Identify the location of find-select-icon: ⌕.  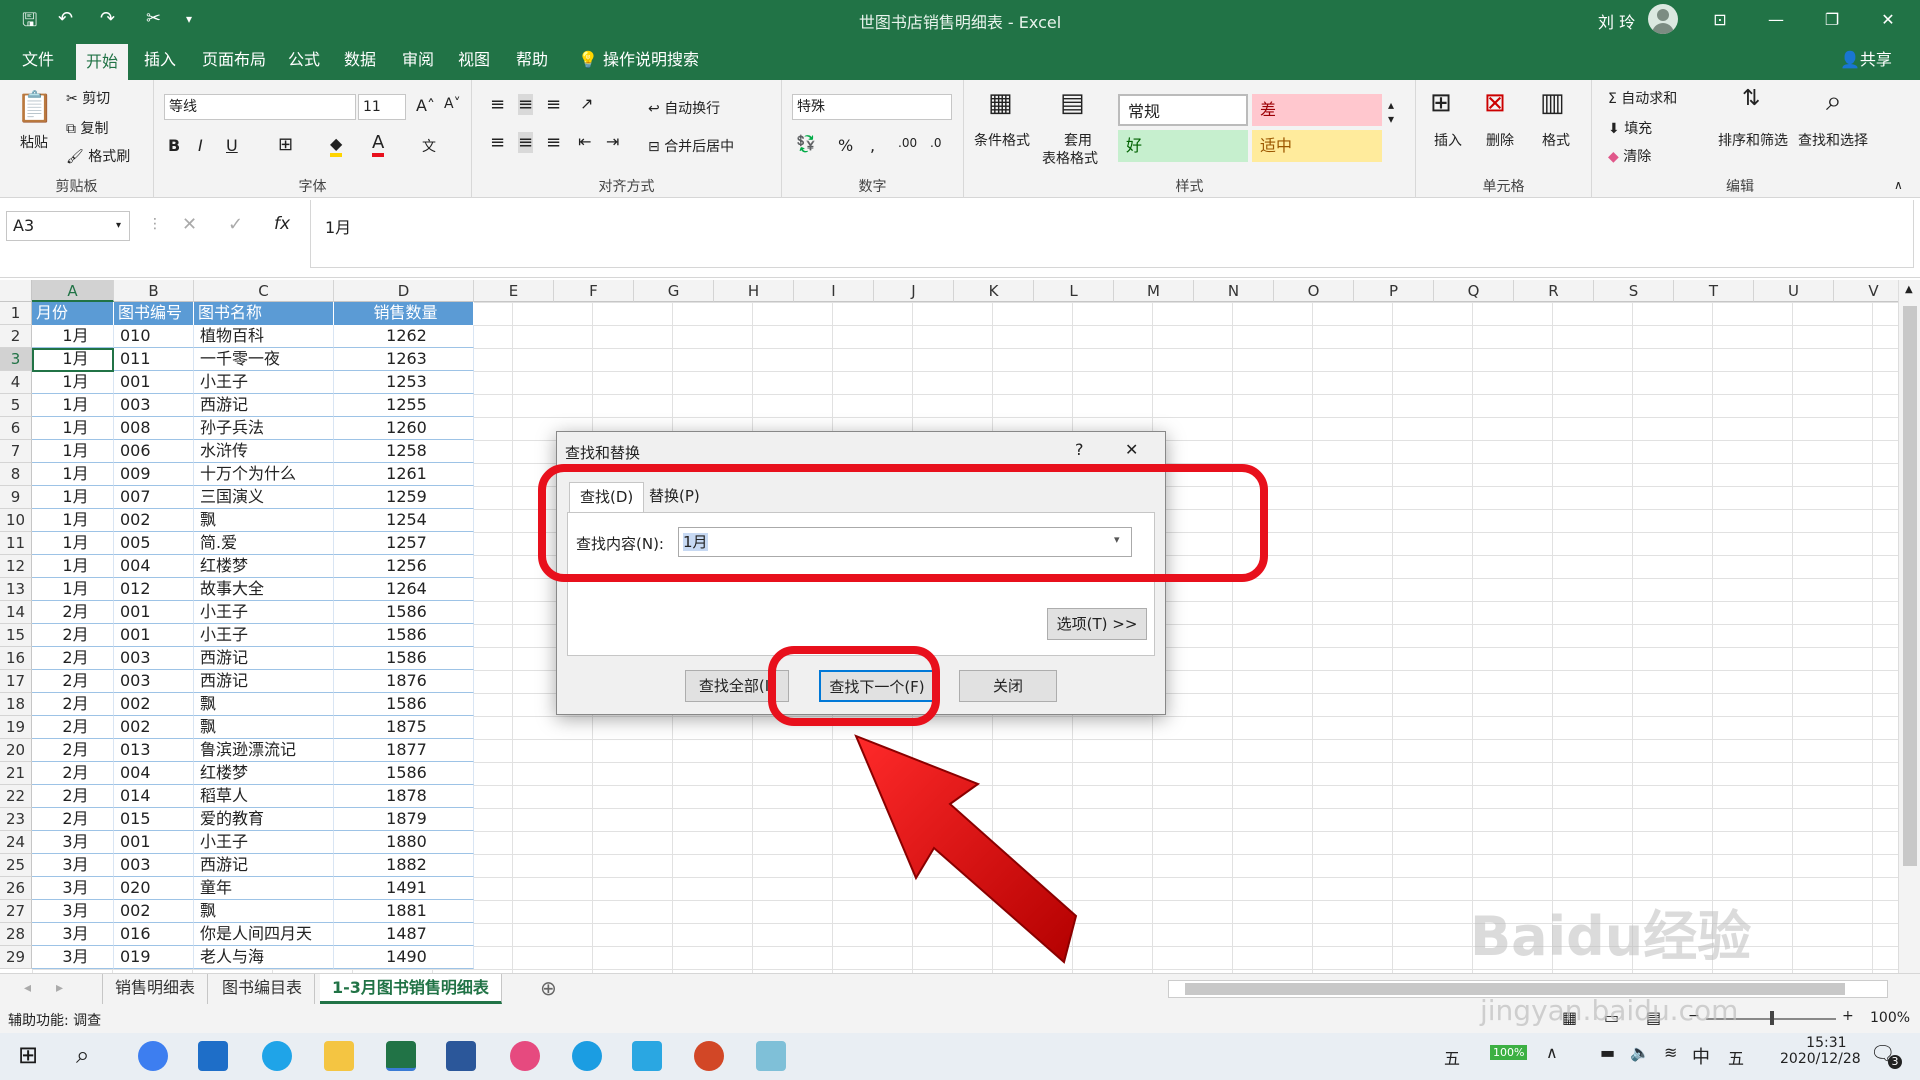
(1834, 101).